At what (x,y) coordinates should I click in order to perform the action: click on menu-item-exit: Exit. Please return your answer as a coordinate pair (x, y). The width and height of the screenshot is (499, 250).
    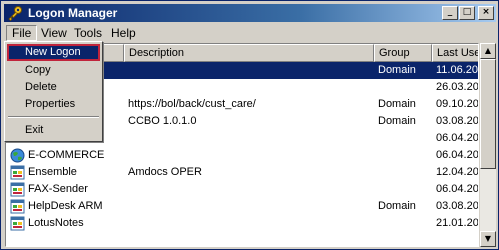
    Looking at the image, I should click on (53, 130).